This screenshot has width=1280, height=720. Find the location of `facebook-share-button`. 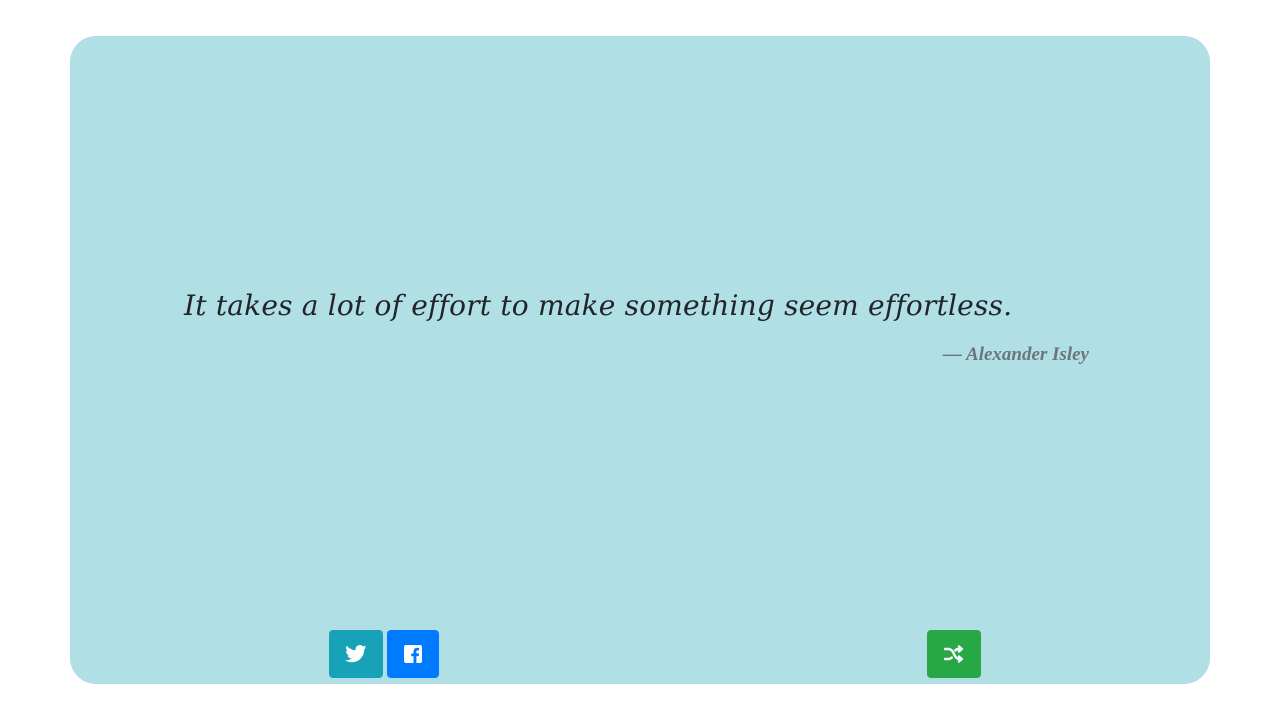

facebook-share-button is located at coordinates (413, 654).